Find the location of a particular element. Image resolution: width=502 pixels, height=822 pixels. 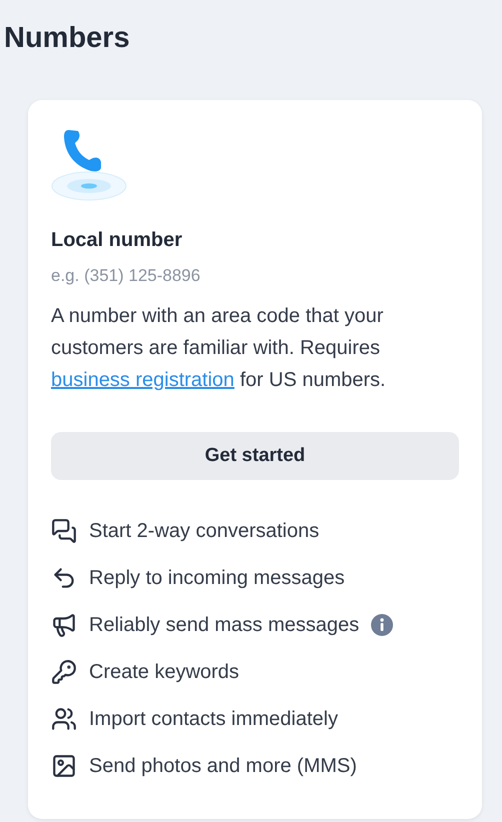

page-title: Numbers is located at coordinates (67, 38).